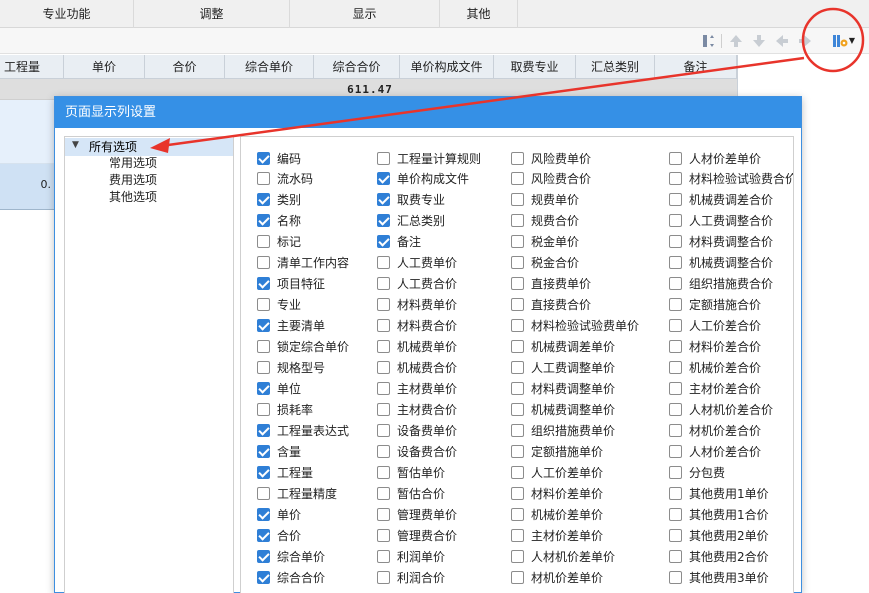 Image resolution: width=869 pixels, height=593 pixels. What do you see at coordinates (721, 200) in the screenshot?
I see `column-option: 机械费调差合价` at bounding box center [721, 200].